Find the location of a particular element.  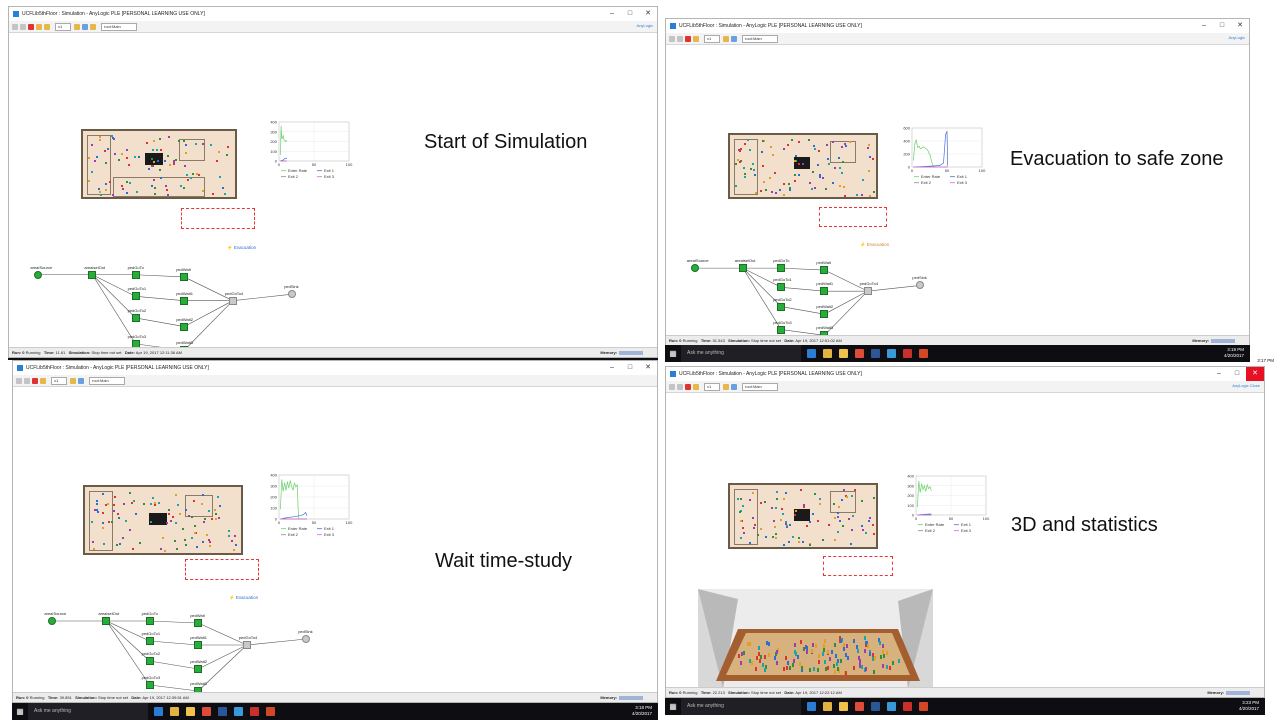

flow-node-areaisource is located at coordinates (694, 268).